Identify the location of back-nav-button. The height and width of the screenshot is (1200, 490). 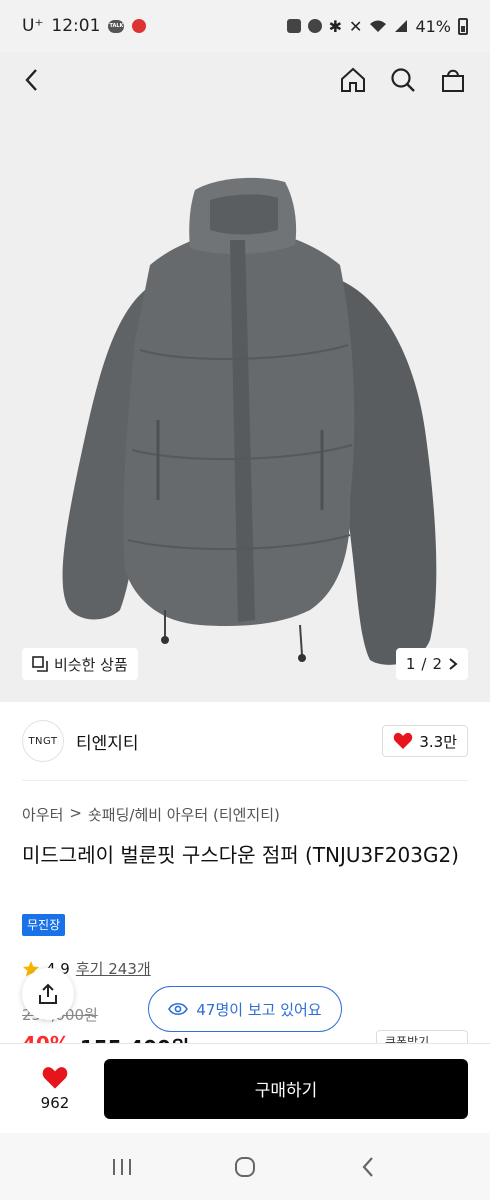
(368, 1167).